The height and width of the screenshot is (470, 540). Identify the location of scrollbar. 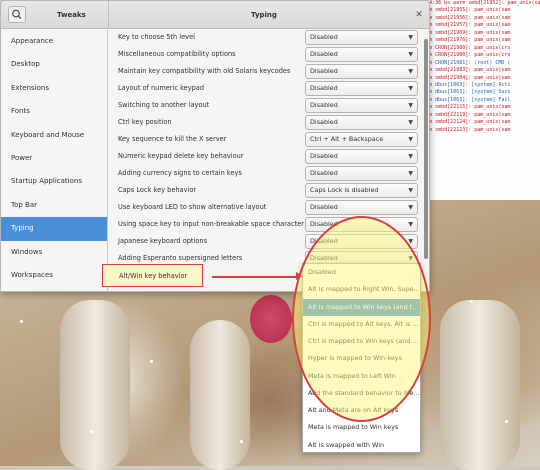
(426, 149).